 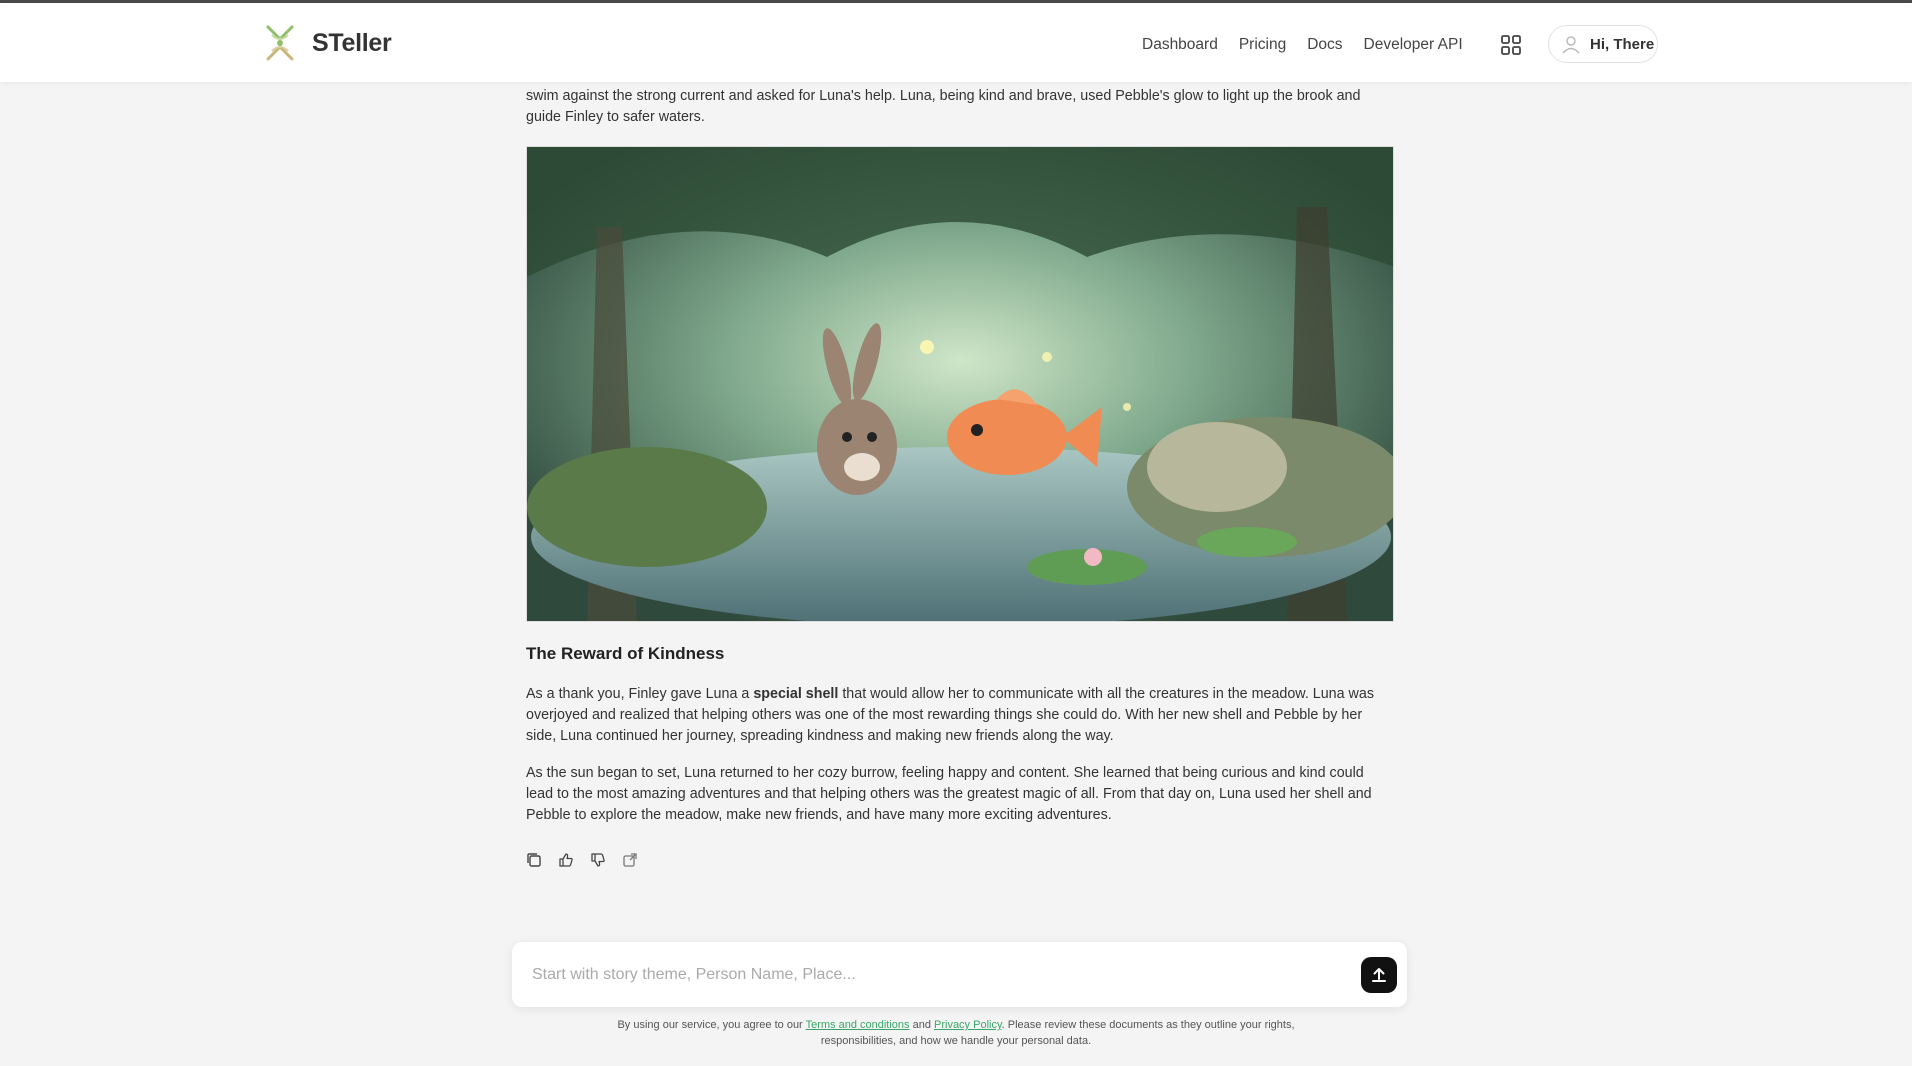 I want to click on privacy-link: Privacy Policy, so click(x=968, y=1025).